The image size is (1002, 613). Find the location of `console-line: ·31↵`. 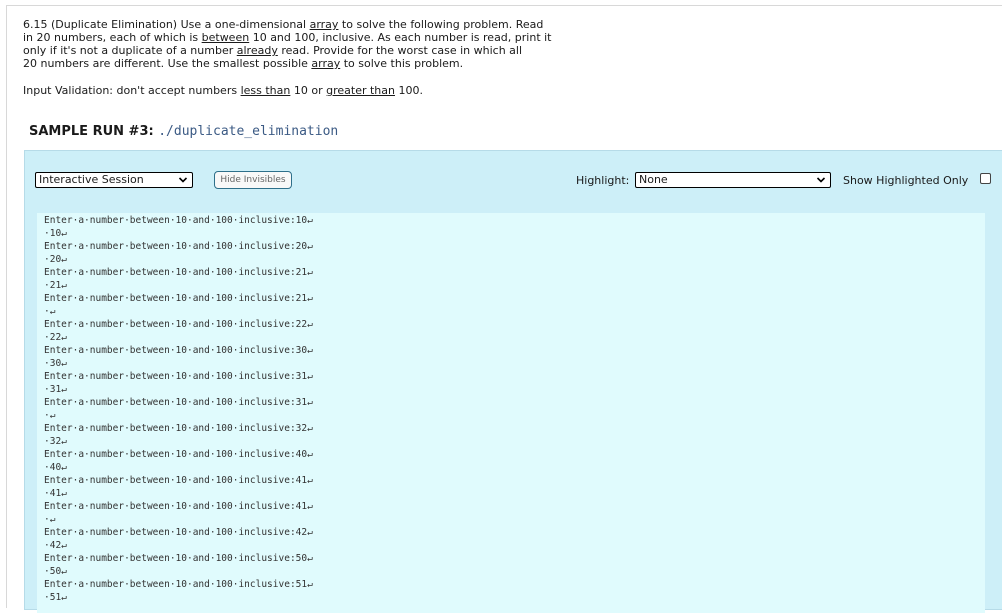

console-line: ·31↵ is located at coordinates (55, 389).